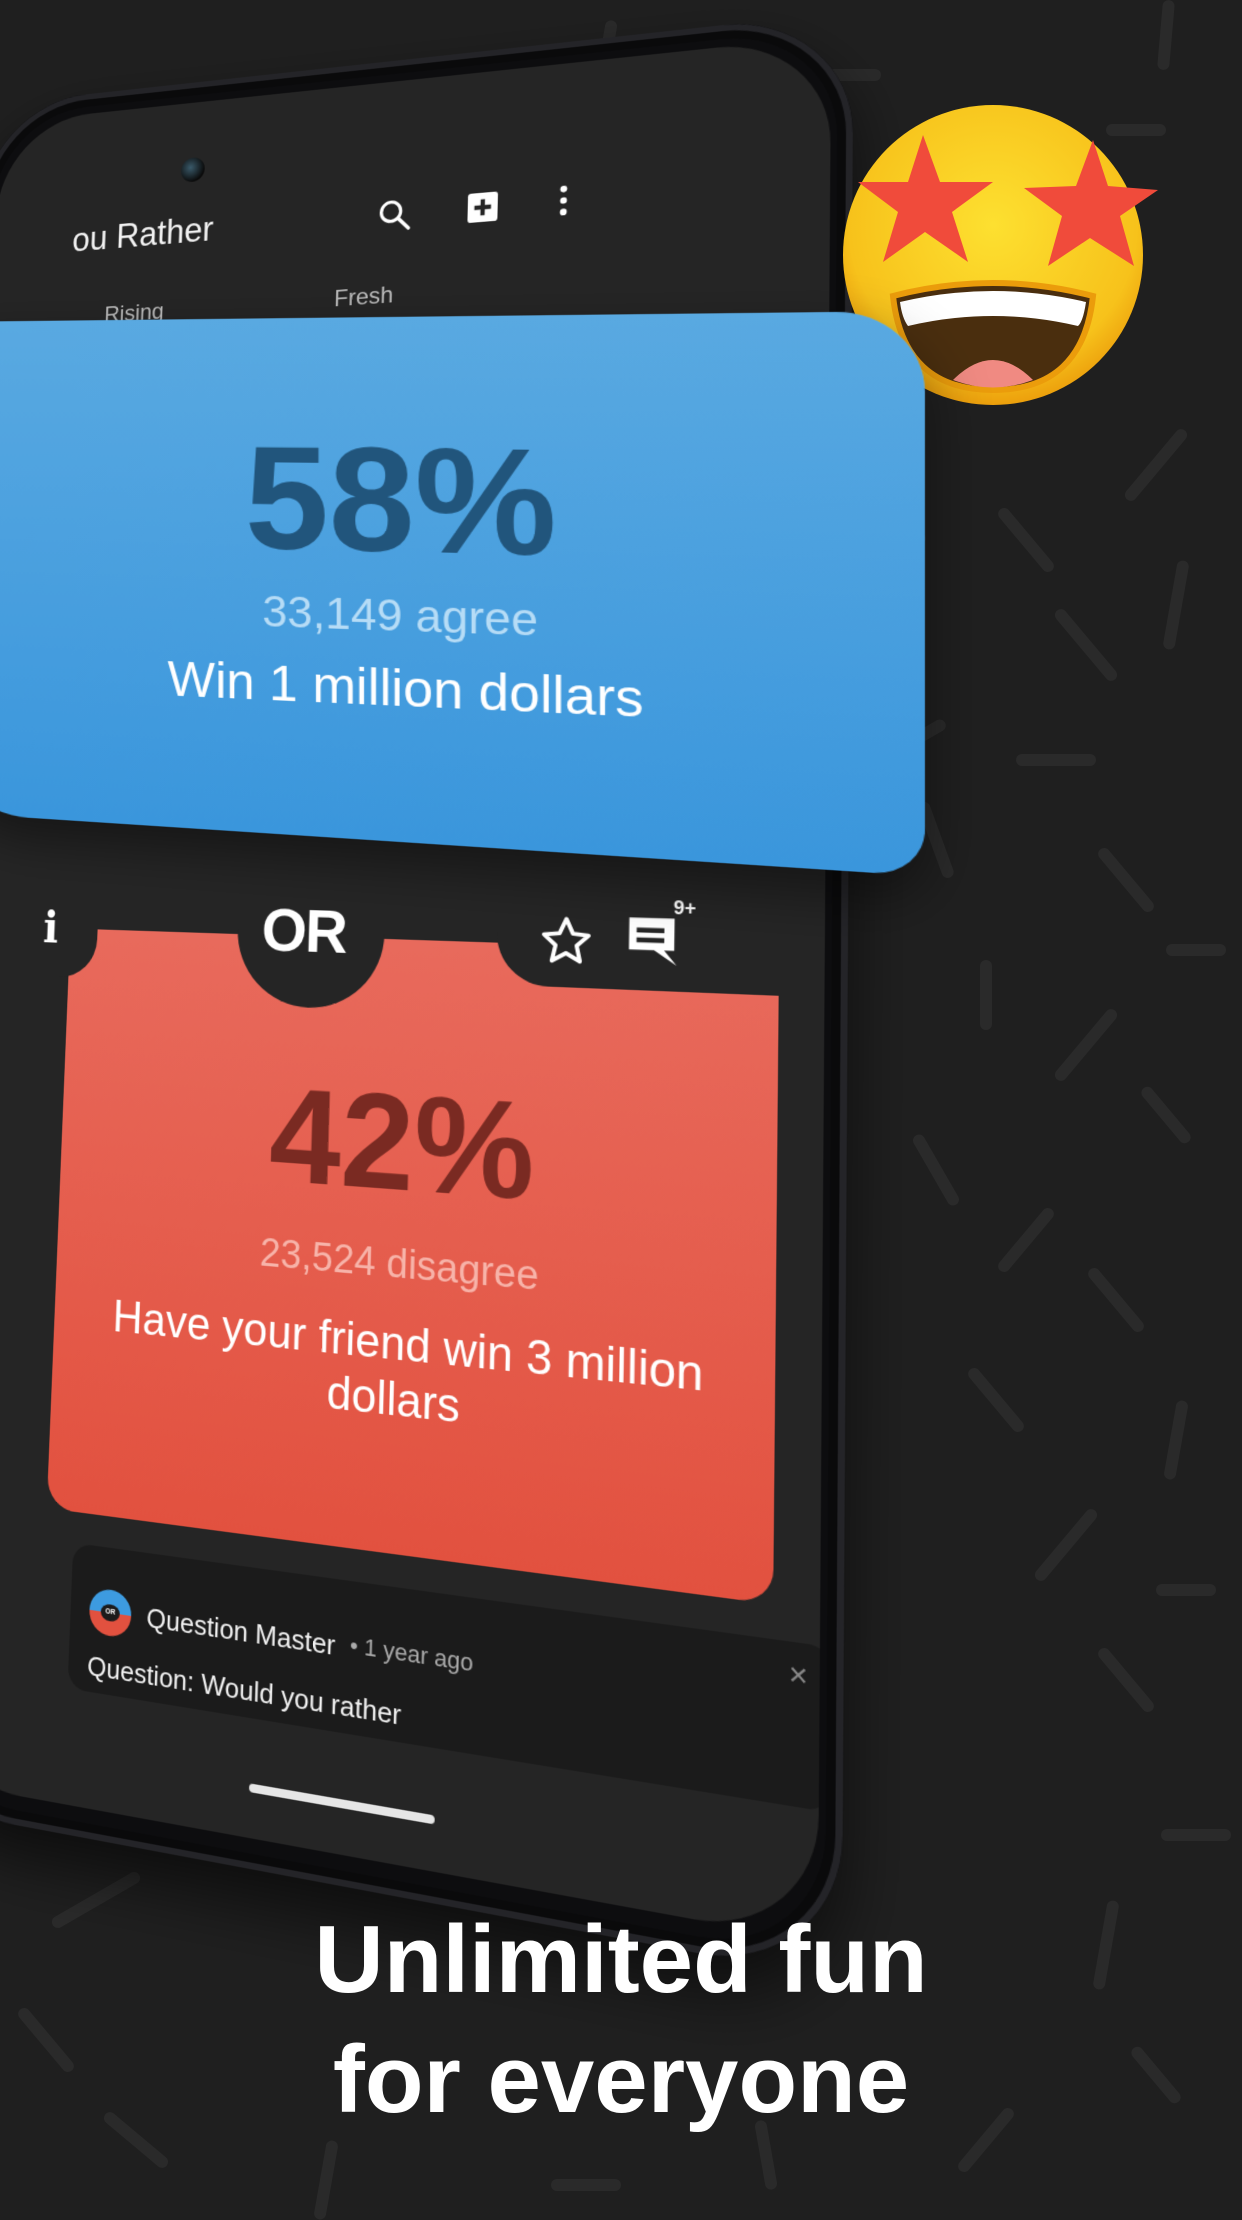  Describe the element at coordinates (394, 215) in the screenshot. I see `search-icon` at that location.